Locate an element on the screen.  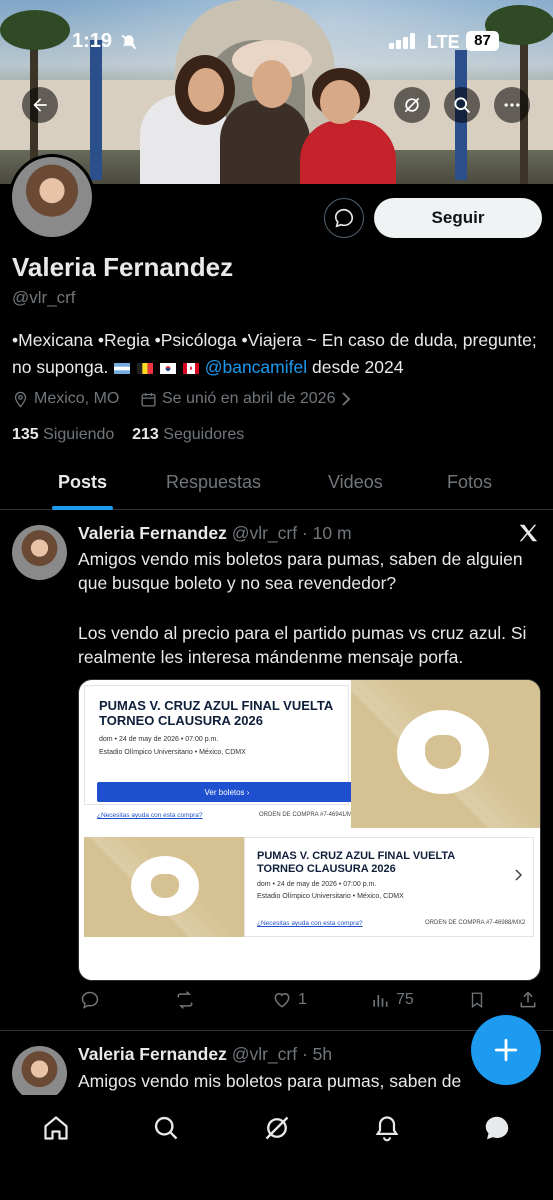
views-chart-icon is located at coordinates (380, 1001).